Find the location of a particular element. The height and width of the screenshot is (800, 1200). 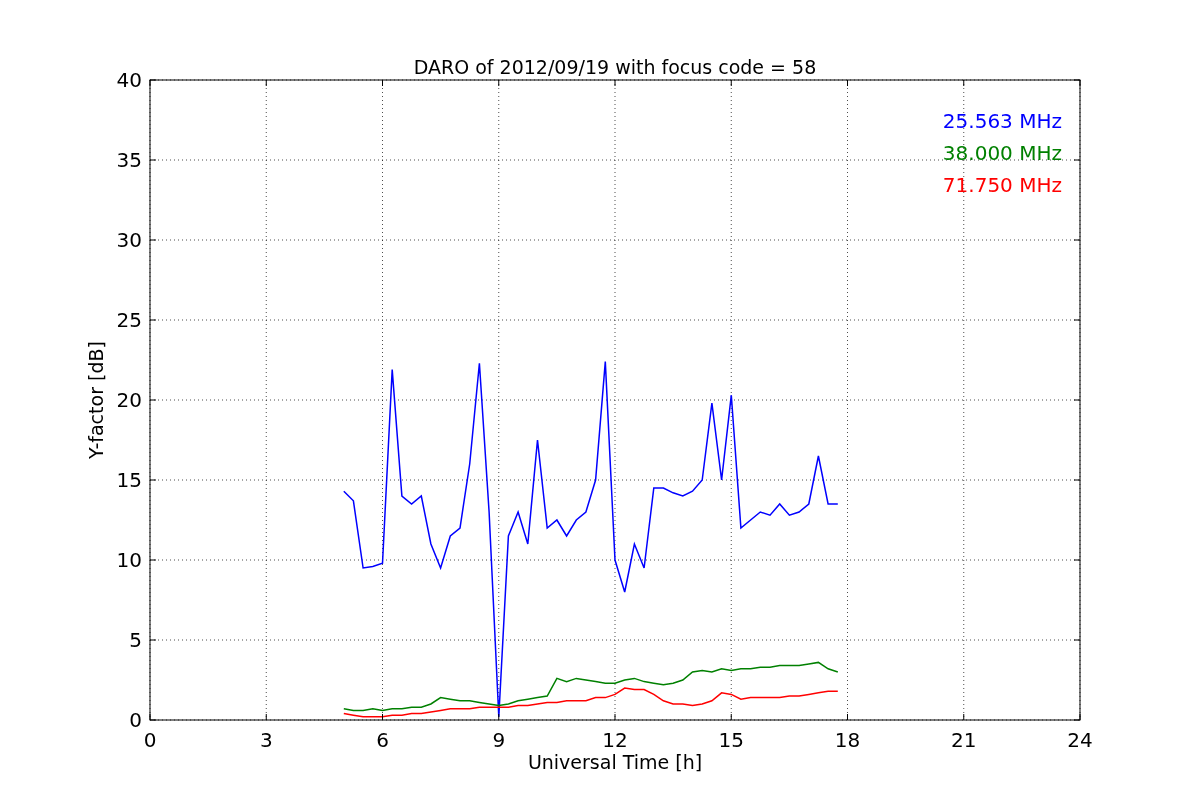

x-axis-label: Universal Time [h] is located at coordinates (615, 762).